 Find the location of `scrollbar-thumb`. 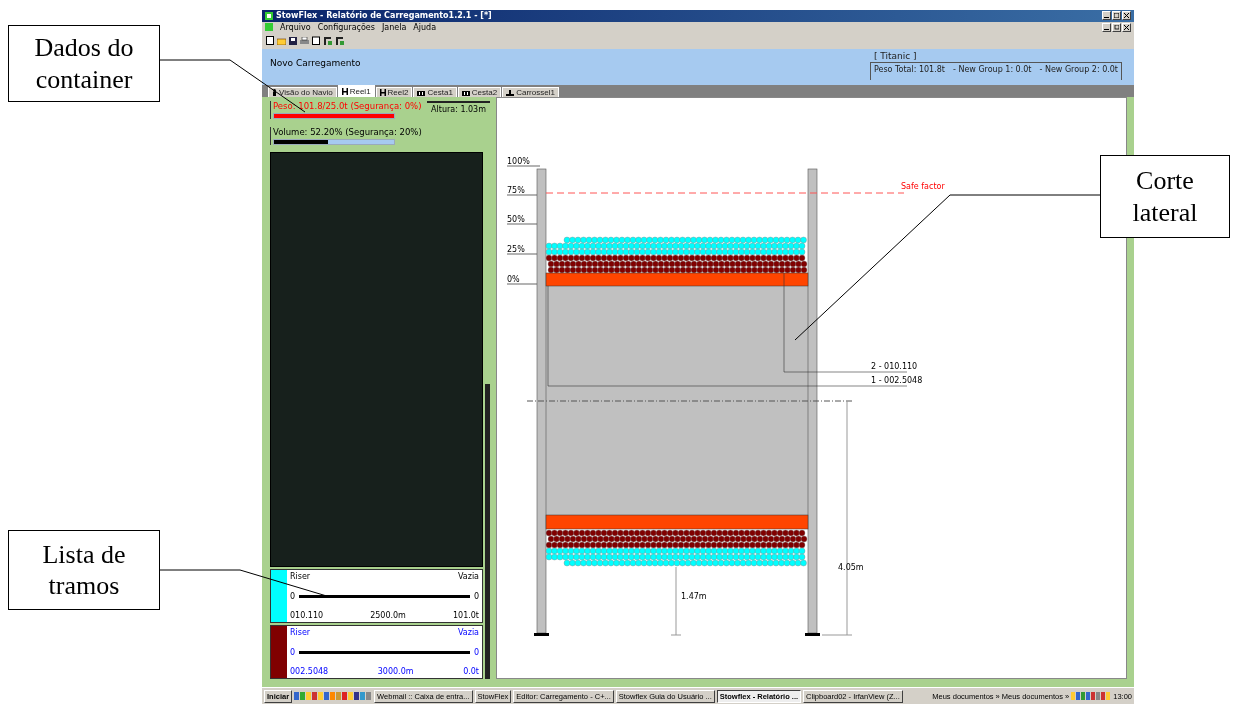

scrollbar-thumb is located at coordinates (487, 532).